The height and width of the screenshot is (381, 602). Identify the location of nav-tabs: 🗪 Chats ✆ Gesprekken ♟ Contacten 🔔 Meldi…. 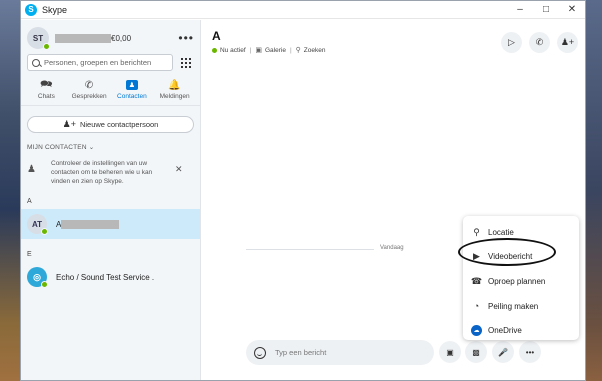
(110, 92).